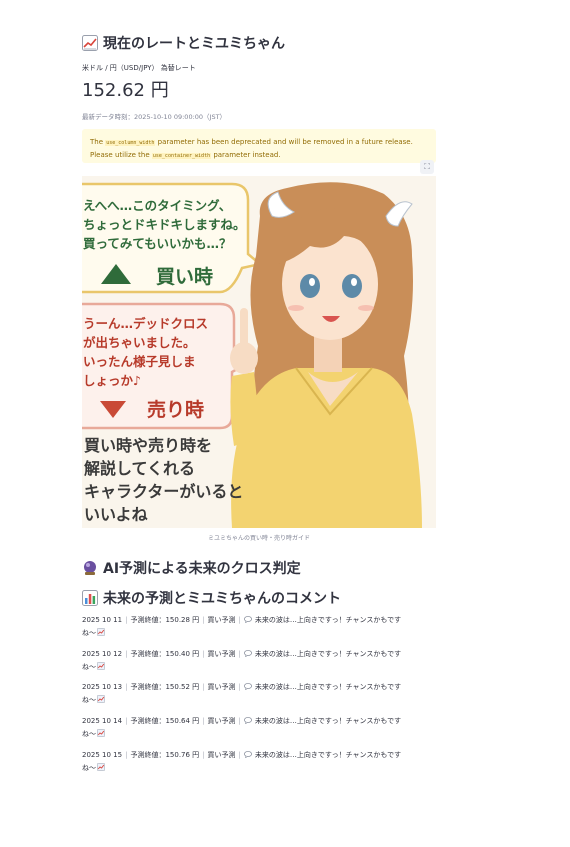 The image size is (570, 847). Describe the element at coordinates (258, 538) in the screenshot. I see `image-caption: ミユミちゃんの買い時・売り時ガイド` at that location.